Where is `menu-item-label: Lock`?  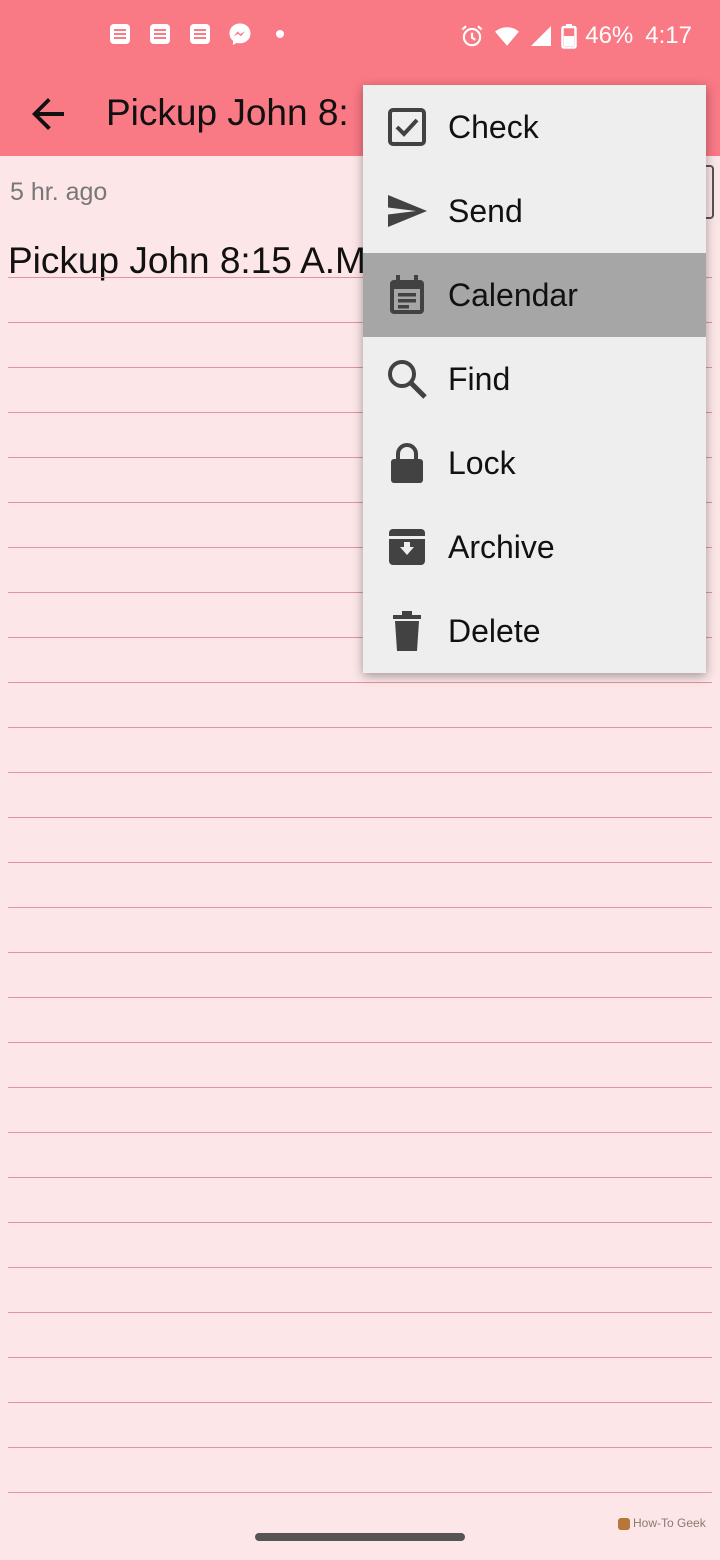 menu-item-label: Lock is located at coordinates (482, 463).